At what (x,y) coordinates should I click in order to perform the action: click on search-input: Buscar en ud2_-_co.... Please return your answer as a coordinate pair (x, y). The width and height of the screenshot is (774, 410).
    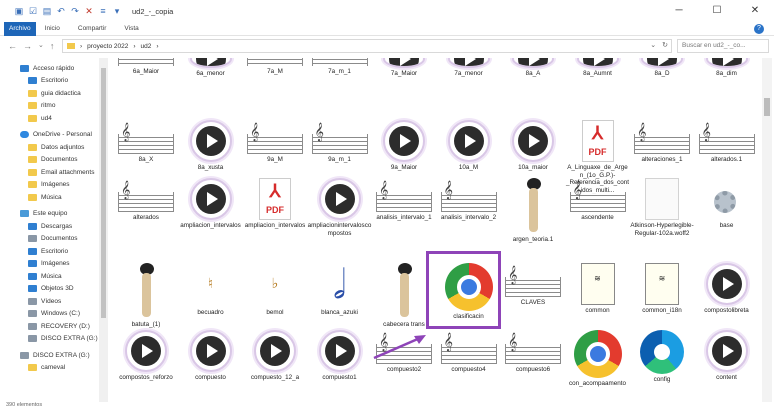
    Looking at the image, I should click on (723, 46).